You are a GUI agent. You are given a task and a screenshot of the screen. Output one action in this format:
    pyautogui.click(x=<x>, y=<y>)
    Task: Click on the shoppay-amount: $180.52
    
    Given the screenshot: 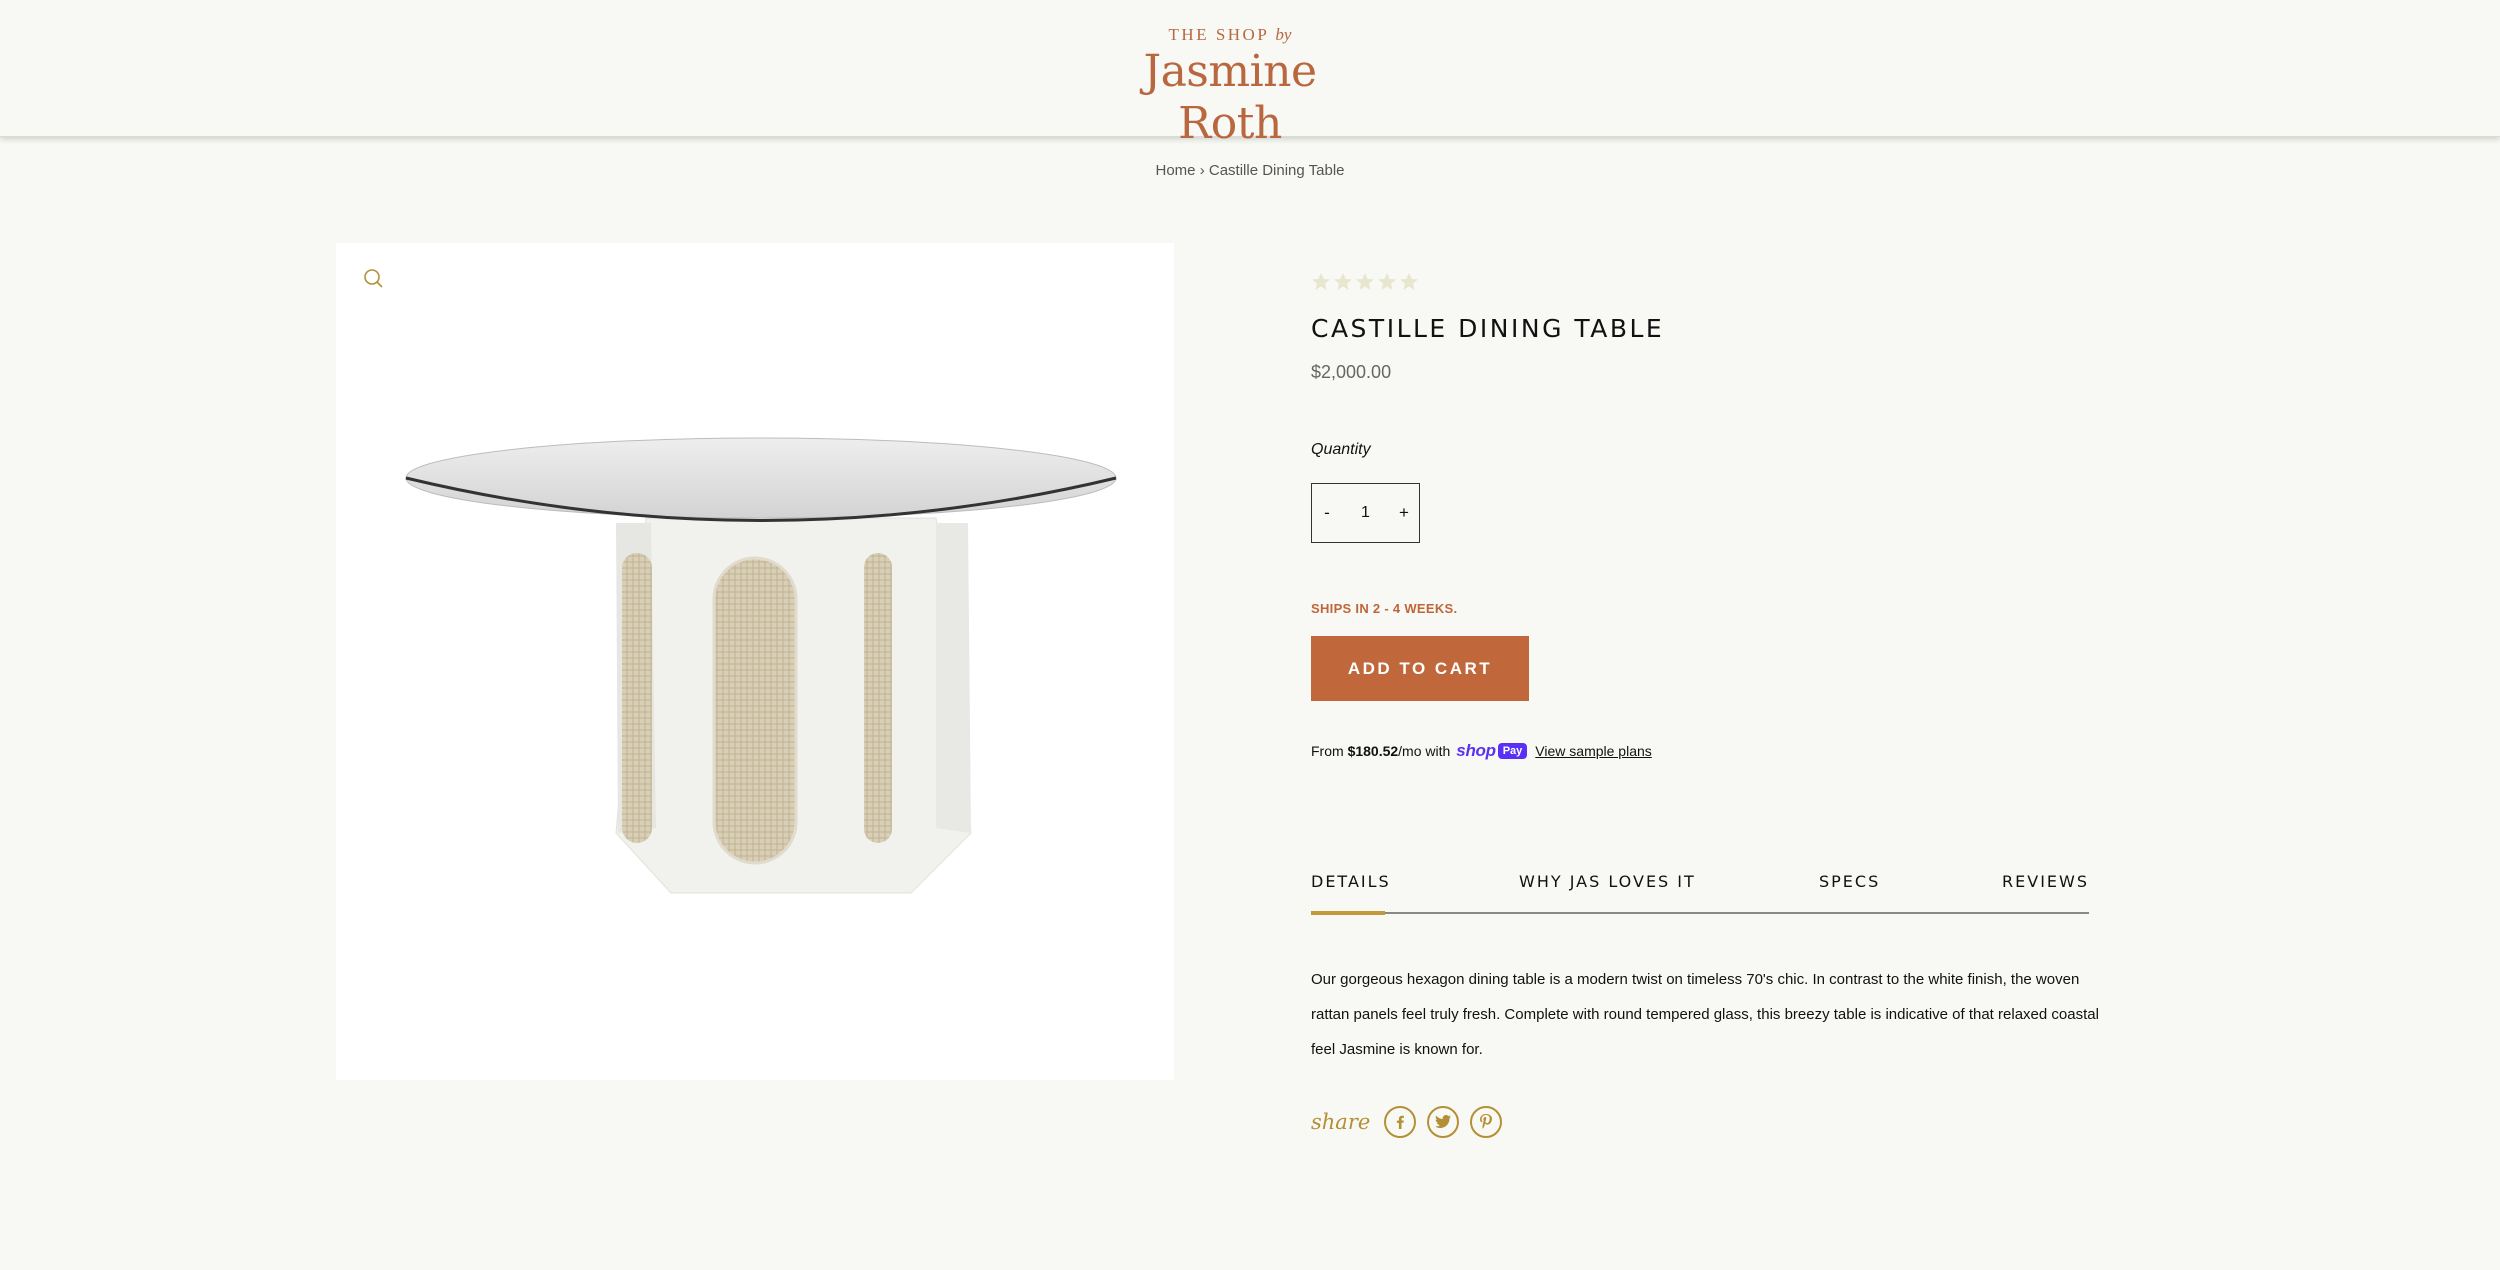 What is the action you would take?
    pyautogui.click(x=1373, y=751)
    